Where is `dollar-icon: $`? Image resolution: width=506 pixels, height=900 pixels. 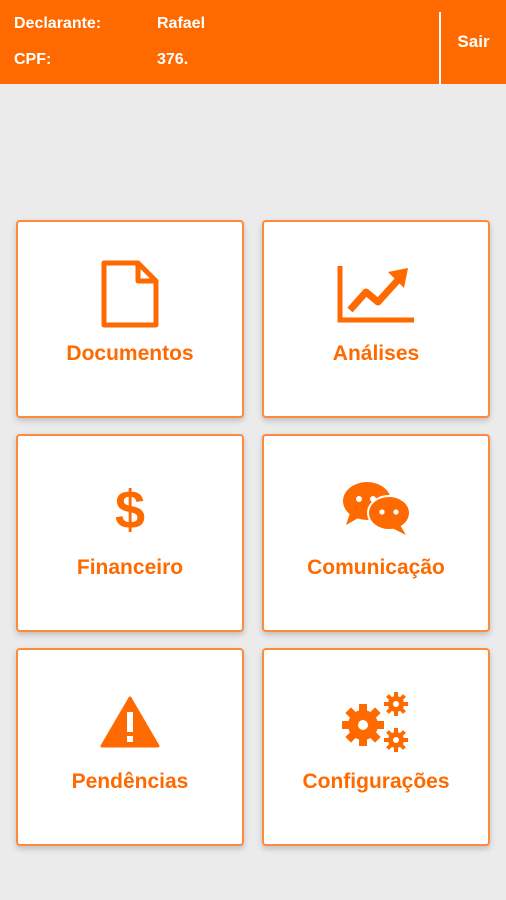
dollar-icon: $ is located at coordinates (130, 508).